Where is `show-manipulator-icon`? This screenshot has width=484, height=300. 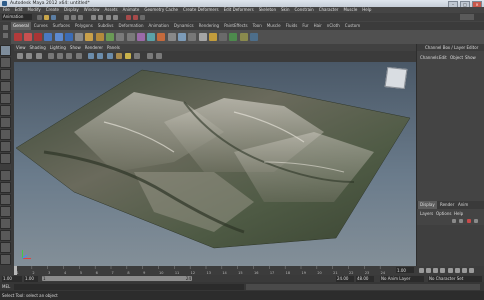
show-manipulator-icon is located at coordinates (5, 146).